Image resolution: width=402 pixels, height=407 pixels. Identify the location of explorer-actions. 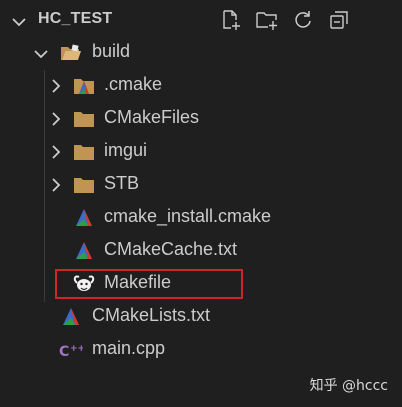
(285, 20).